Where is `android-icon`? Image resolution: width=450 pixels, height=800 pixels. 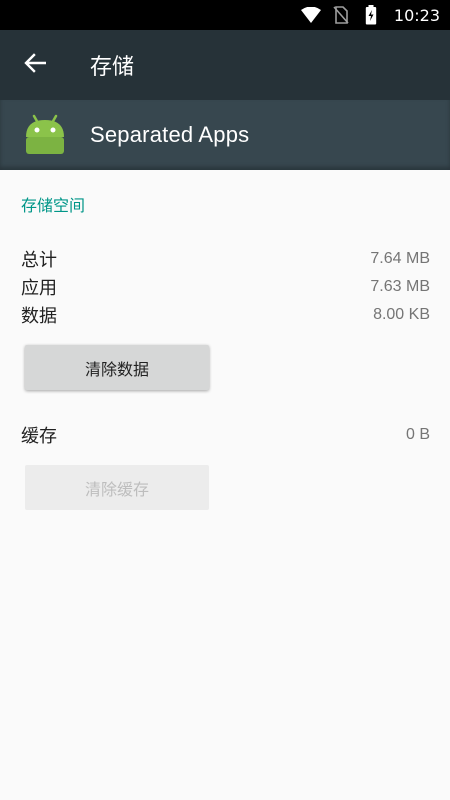
android-icon is located at coordinates (45, 135).